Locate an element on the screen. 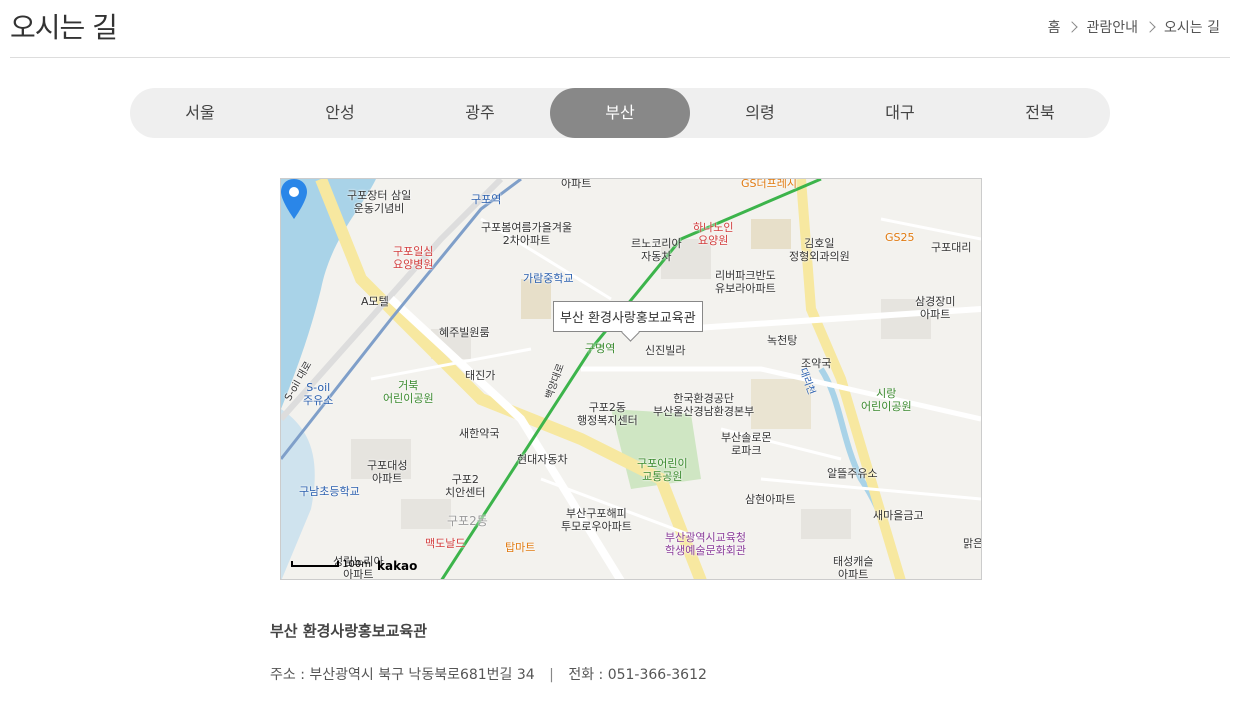 This screenshot has height=715, width=1237. breadcrumb-directions: 오시는 길 is located at coordinates (1192, 27).